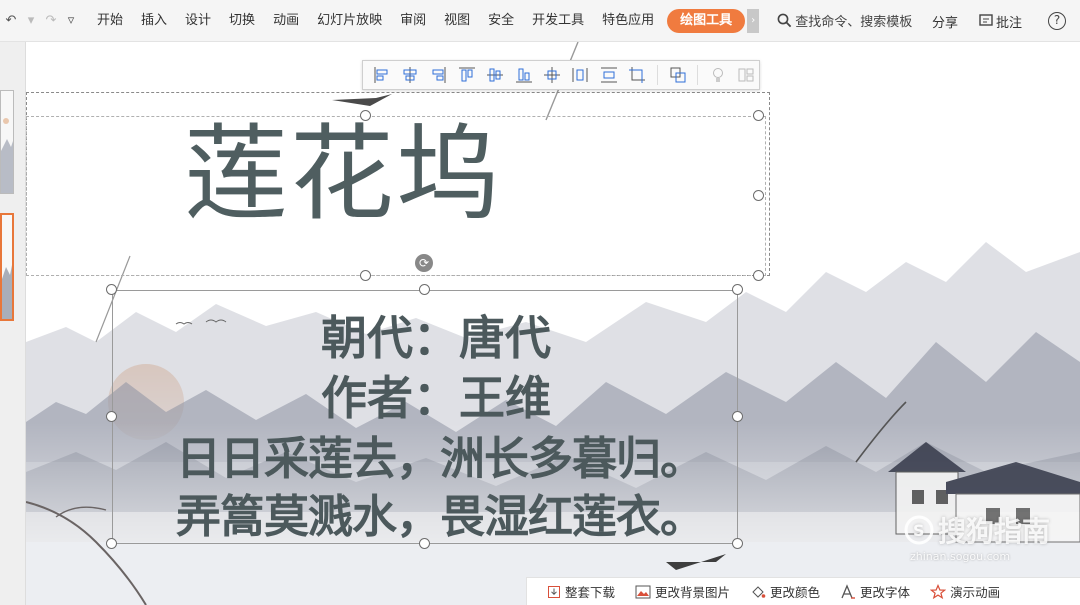 The width and height of the screenshot is (1080, 605). I want to click on tab-animation: 动画, so click(286, 21).